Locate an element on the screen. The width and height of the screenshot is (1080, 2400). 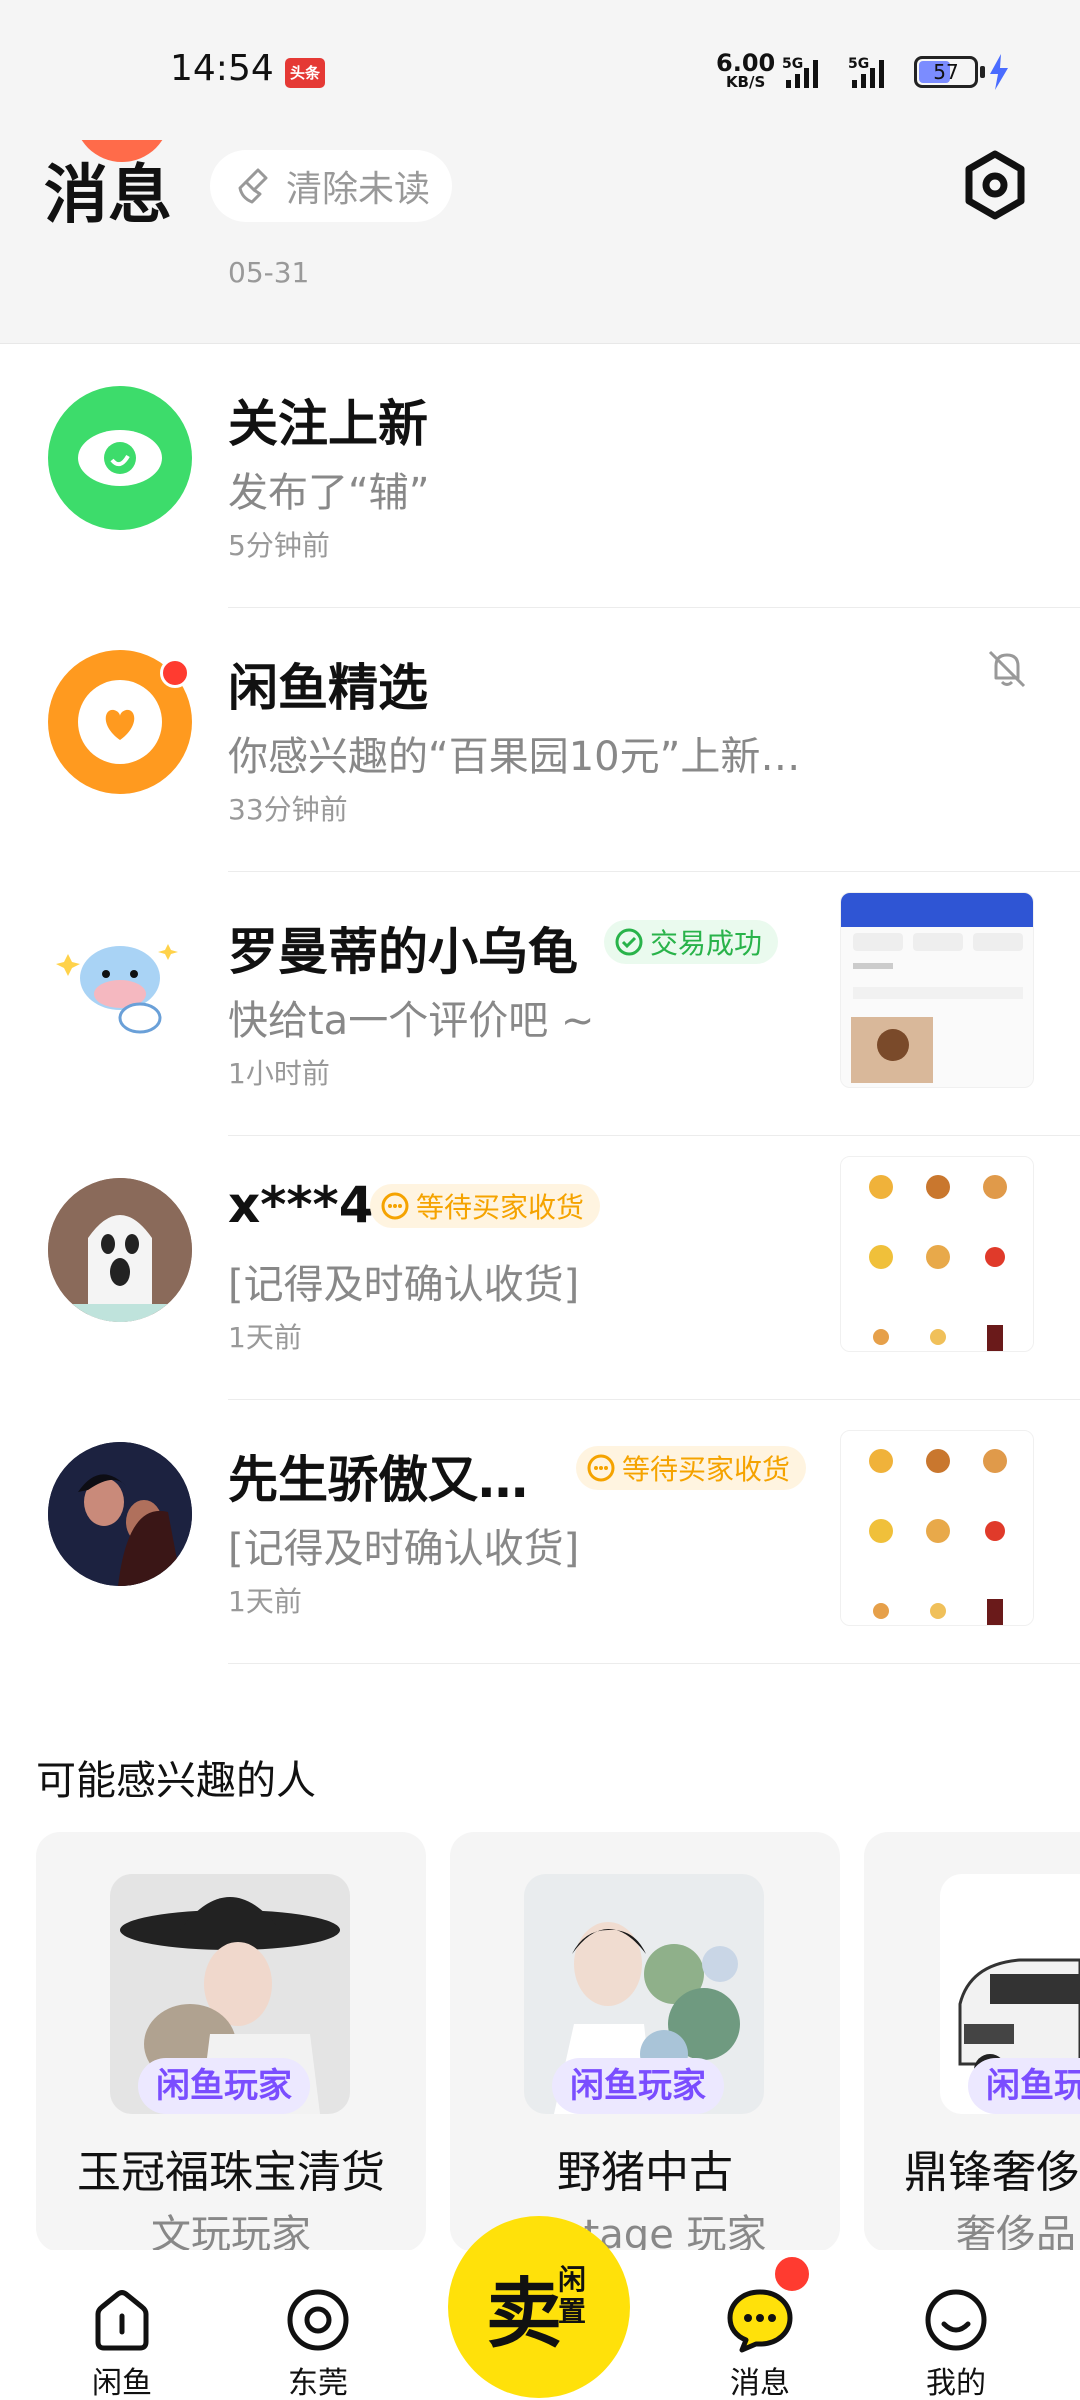
message-item: 关注上新 发布了“辅” 5分钟前 is located at coordinates (540, 476).